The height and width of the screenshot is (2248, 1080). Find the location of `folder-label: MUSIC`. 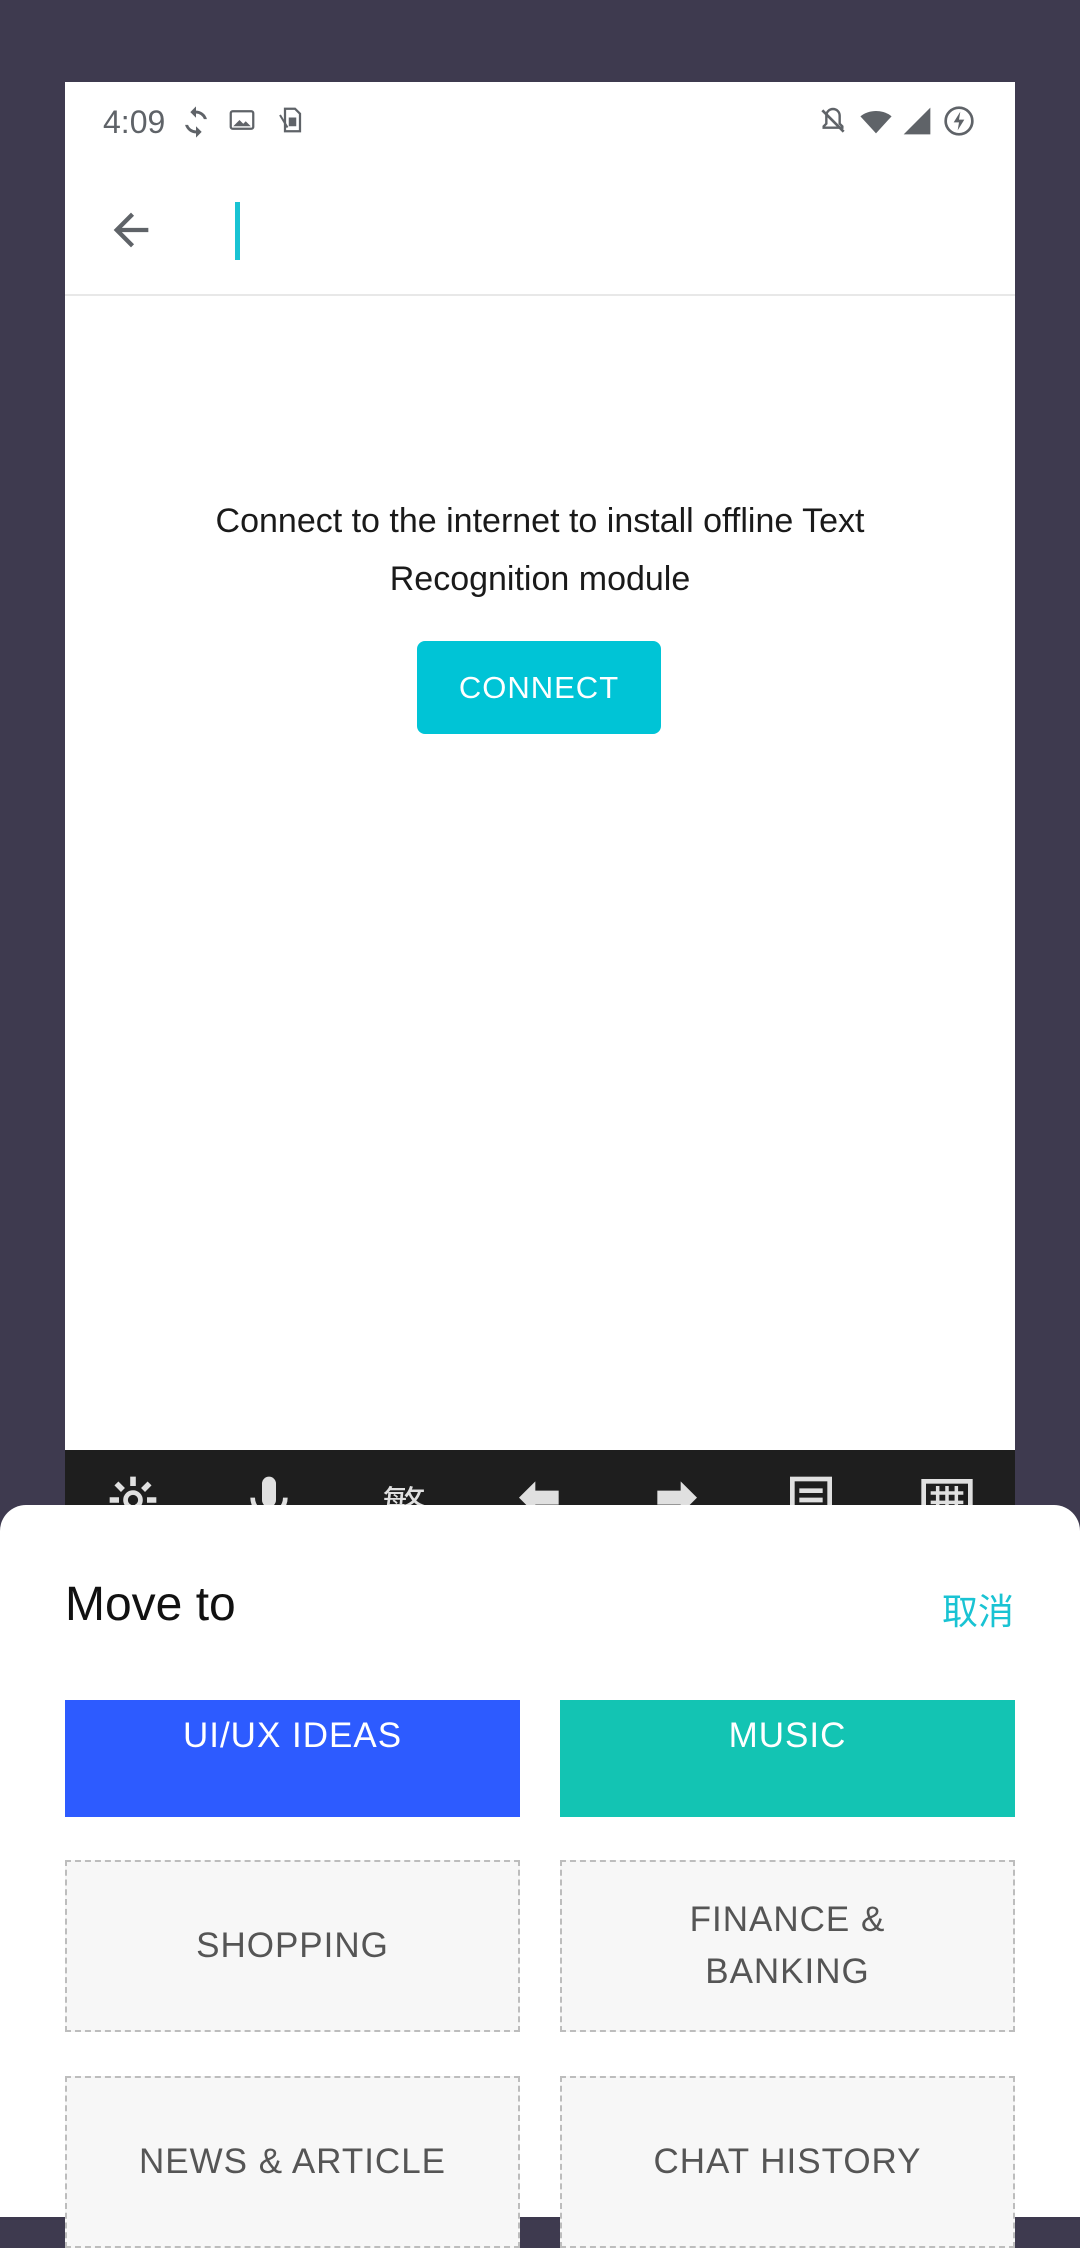

folder-label: MUSIC is located at coordinates (787, 1735).